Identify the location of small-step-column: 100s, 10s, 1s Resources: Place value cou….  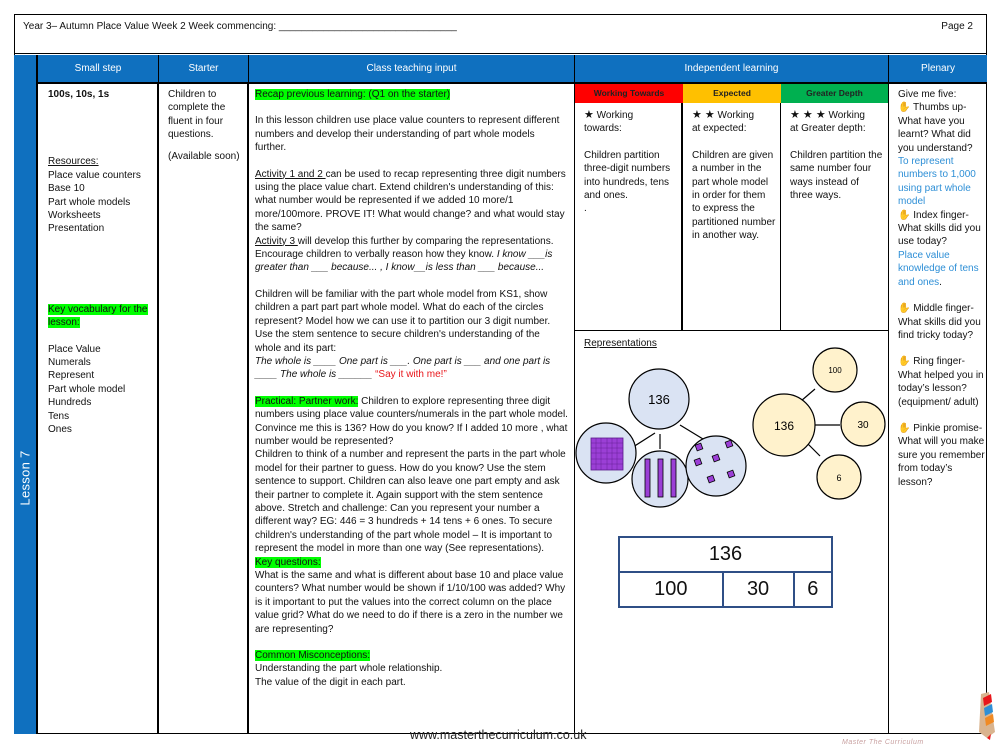
(97, 409).